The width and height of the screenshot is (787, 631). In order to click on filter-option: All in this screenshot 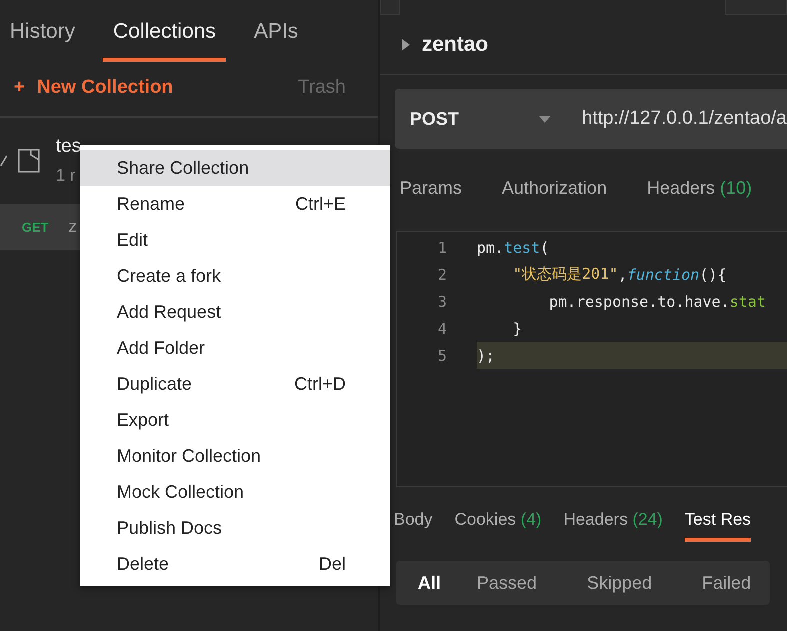, I will do `click(419, 583)`.